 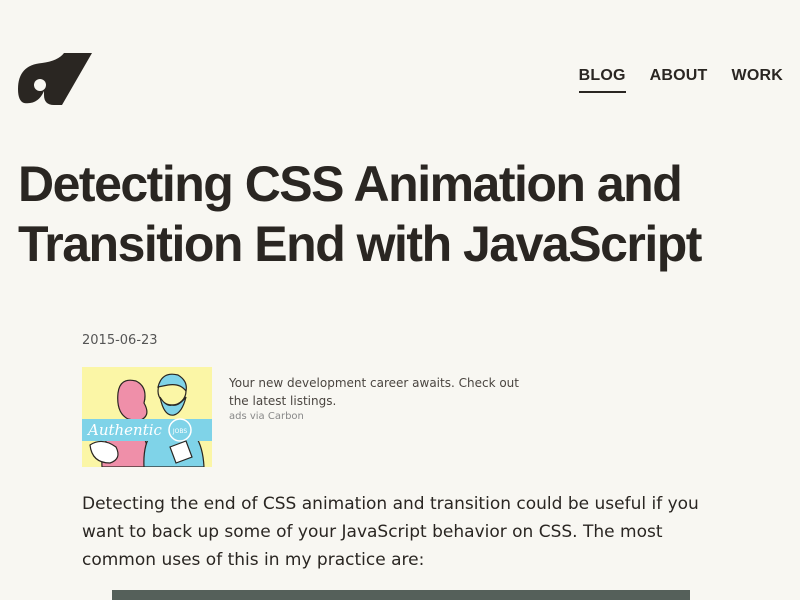 I want to click on main-nav: BLOG ABOUT WORK, so click(x=680, y=79).